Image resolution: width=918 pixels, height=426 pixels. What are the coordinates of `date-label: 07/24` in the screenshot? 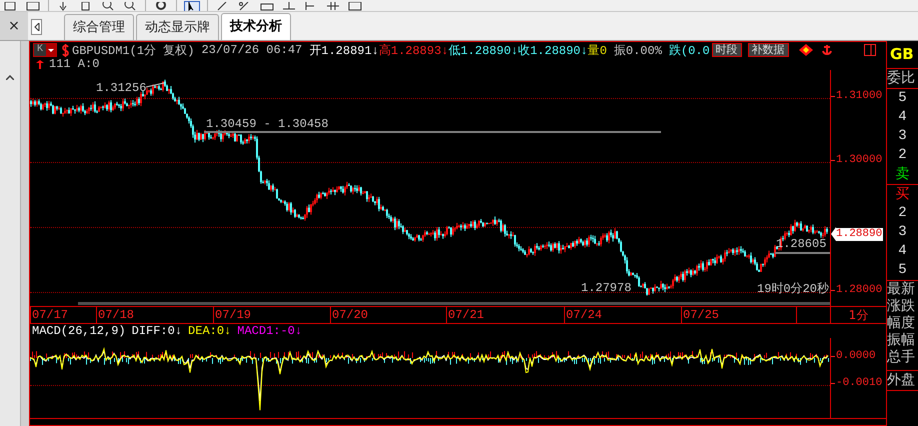 It's located at (583, 315).